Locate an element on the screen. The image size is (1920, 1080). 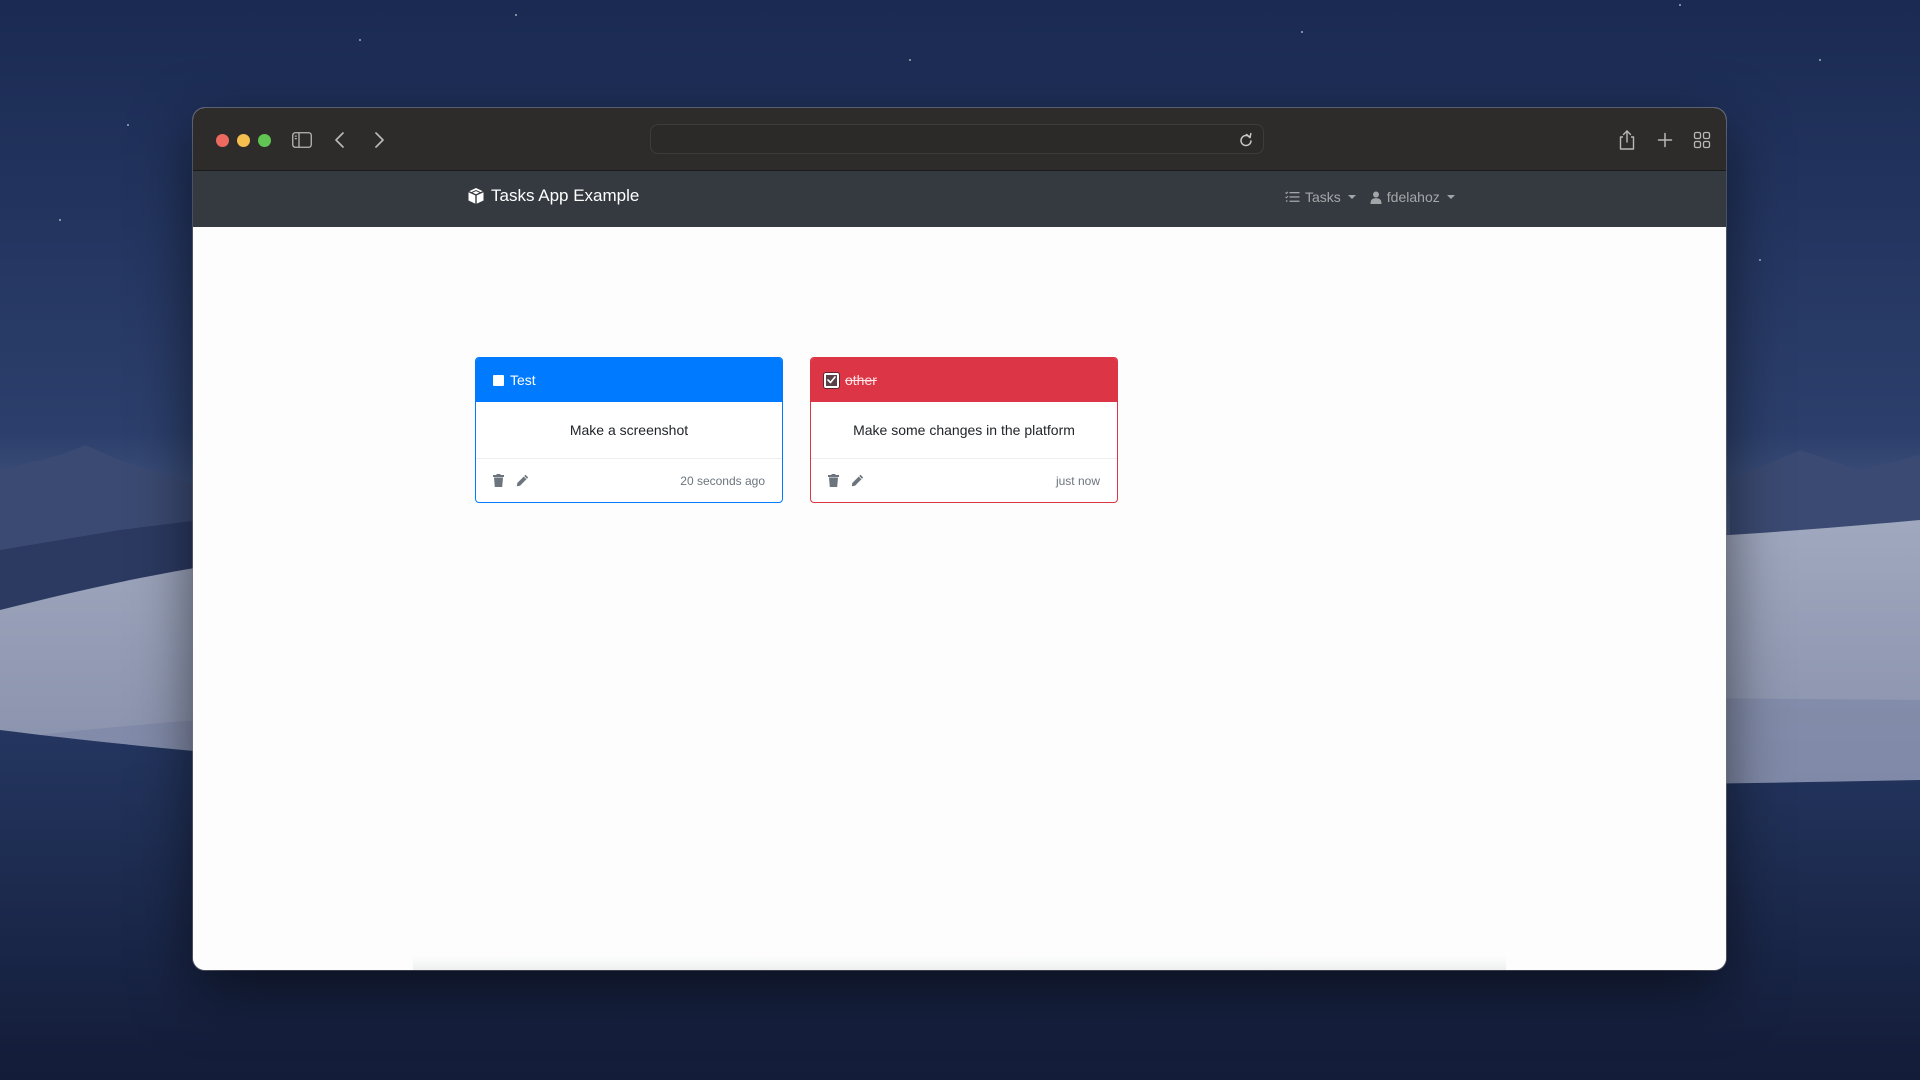
tasks-dropdown: Tasks is located at coordinates (1320, 197).